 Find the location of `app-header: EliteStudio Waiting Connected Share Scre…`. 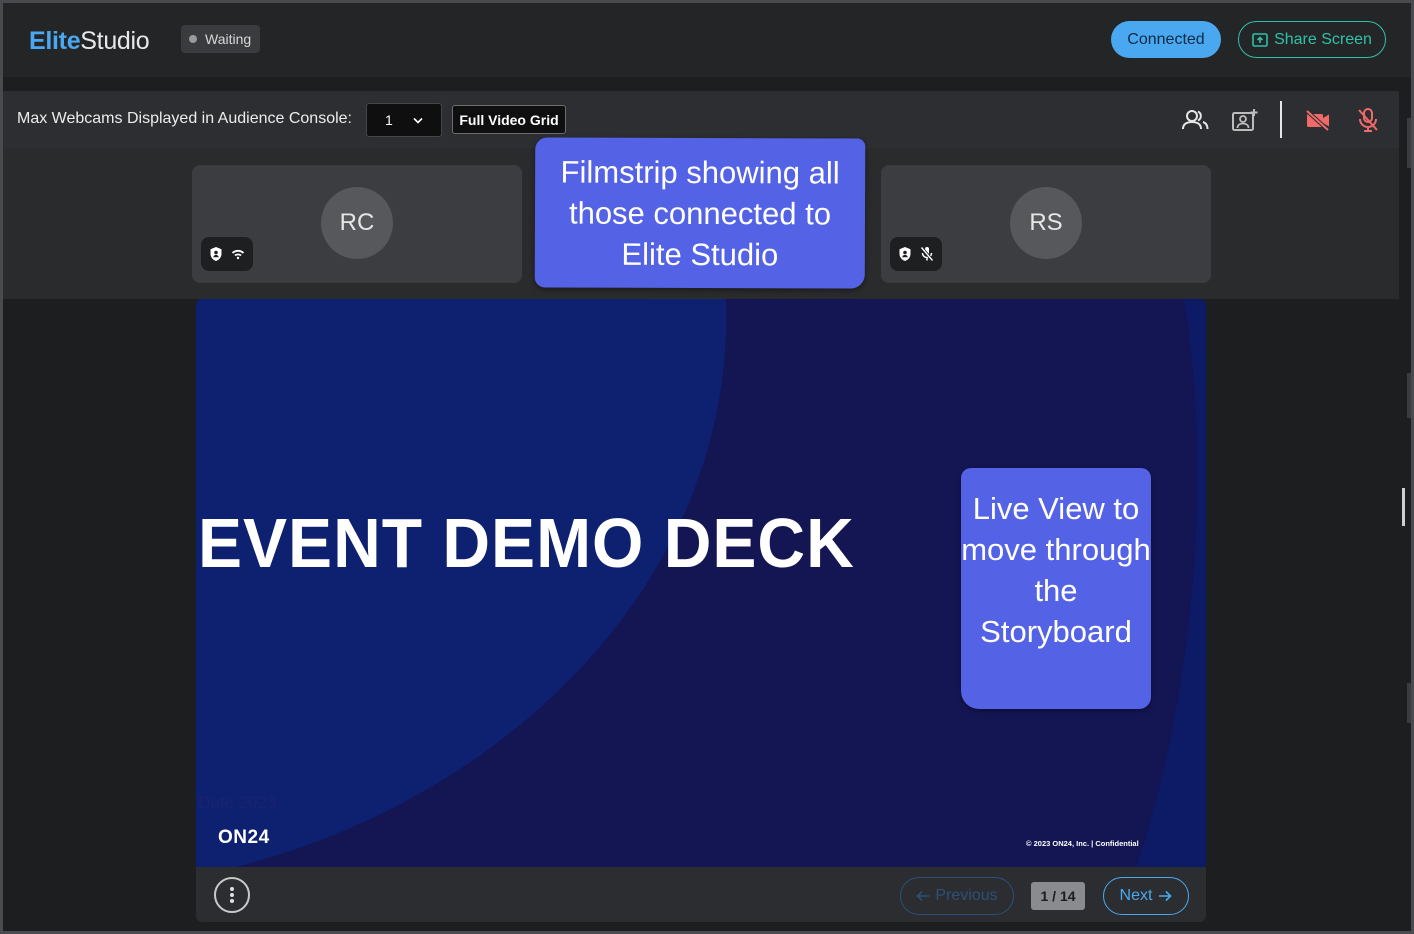

app-header: EliteStudio Waiting Connected Share Scre… is located at coordinates (707, 40).